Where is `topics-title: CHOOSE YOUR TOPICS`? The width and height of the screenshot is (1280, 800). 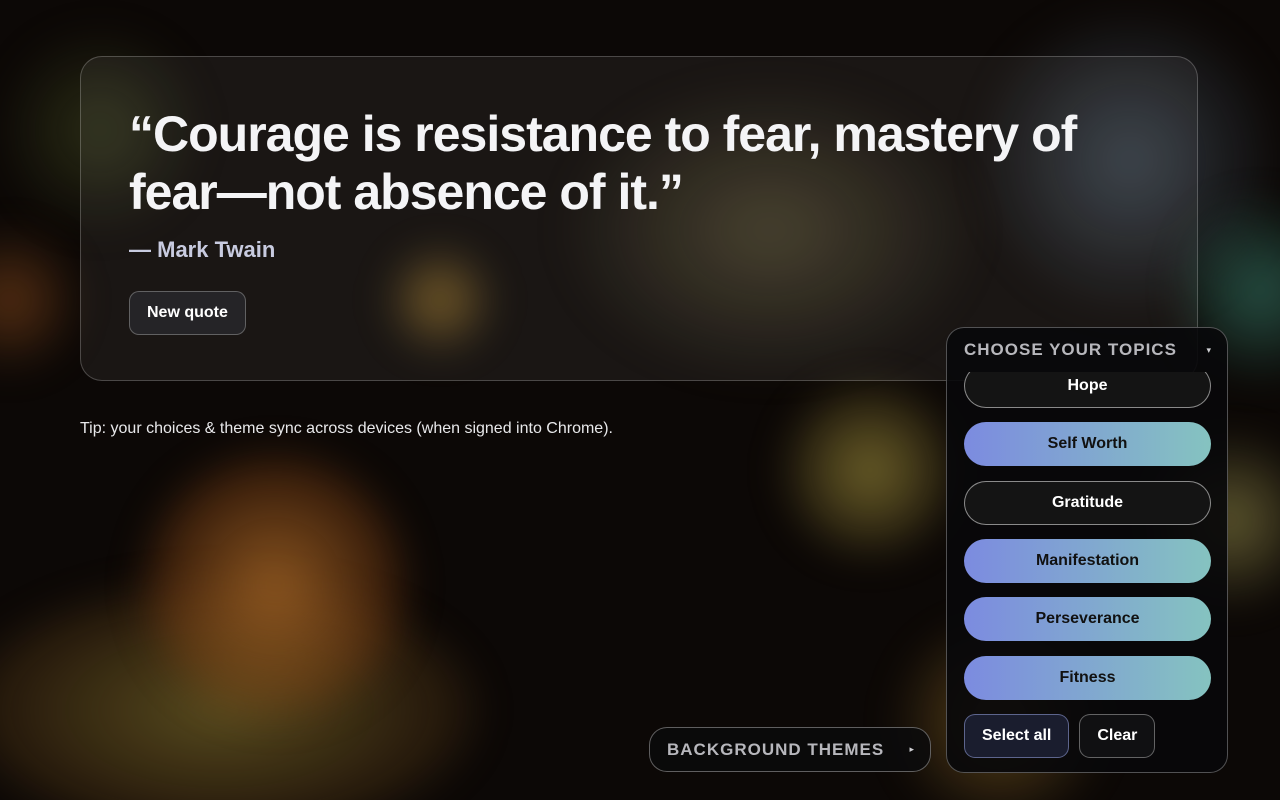 topics-title: CHOOSE YOUR TOPICS is located at coordinates (1070, 349).